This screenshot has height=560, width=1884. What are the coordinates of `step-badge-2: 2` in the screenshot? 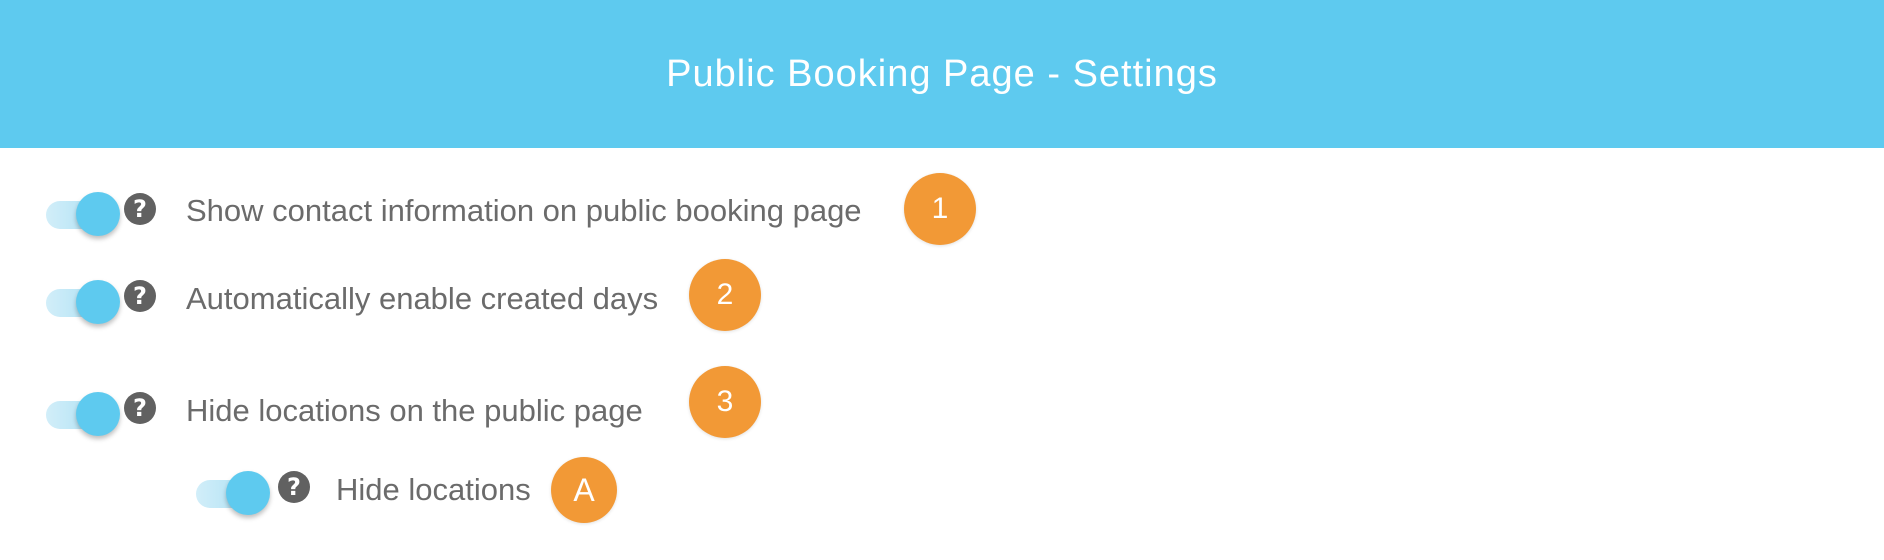 It's located at (725, 295).